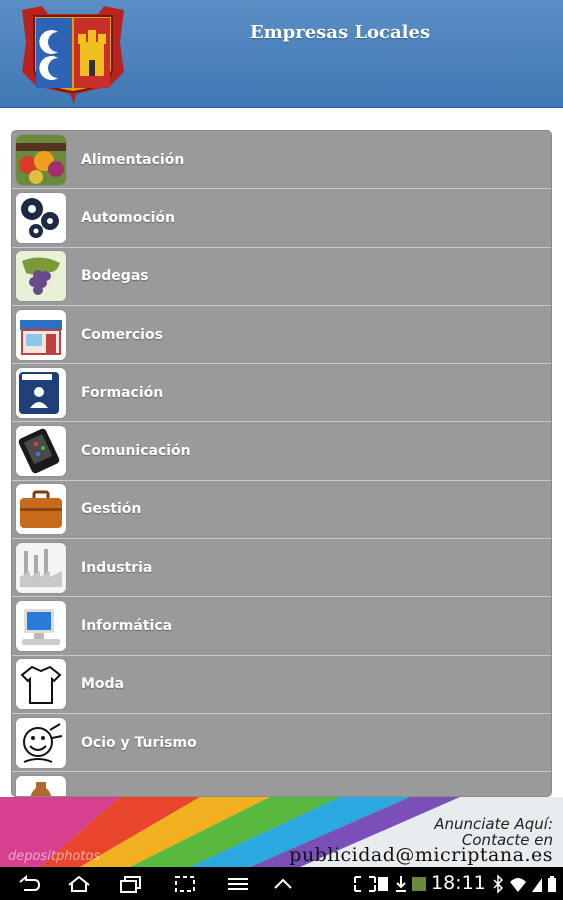 The width and height of the screenshot is (563, 900). Describe the element at coordinates (41, 392) in the screenshot. I see `training-icon` at that location.